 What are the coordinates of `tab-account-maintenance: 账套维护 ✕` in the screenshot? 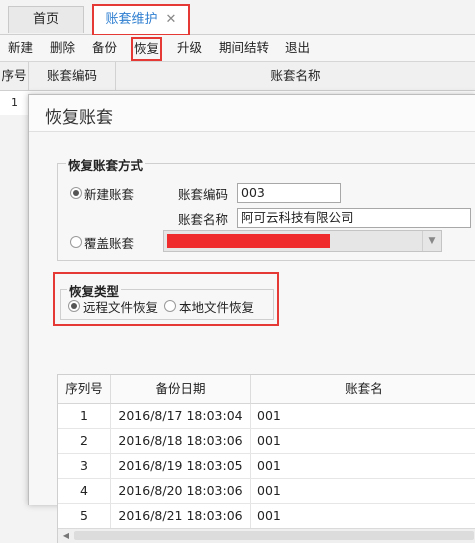 It's located at (141, 20).